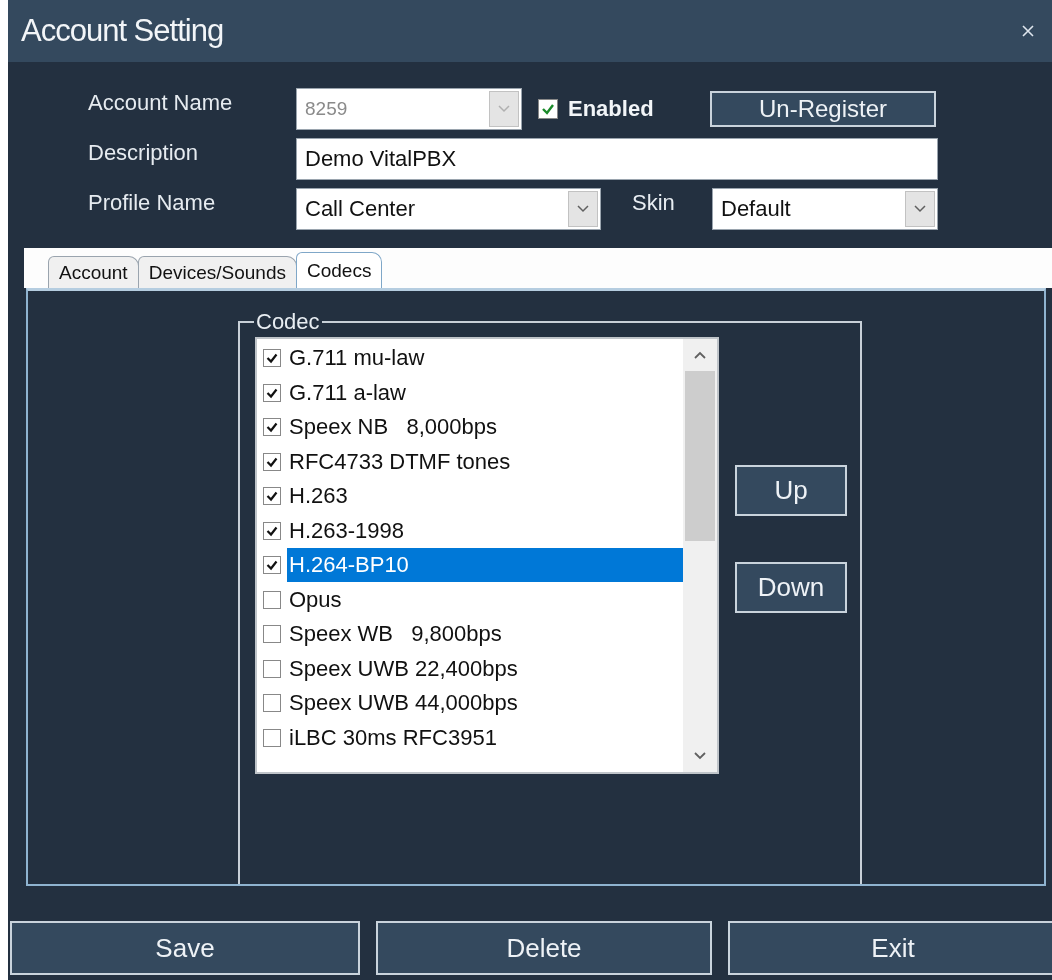 The width and height of the screenshot is (1052, 980). What do you see at coordinates (485, 599) in the screenshot?
I see `codec-item: Opus` at bounding box center [485, 599].